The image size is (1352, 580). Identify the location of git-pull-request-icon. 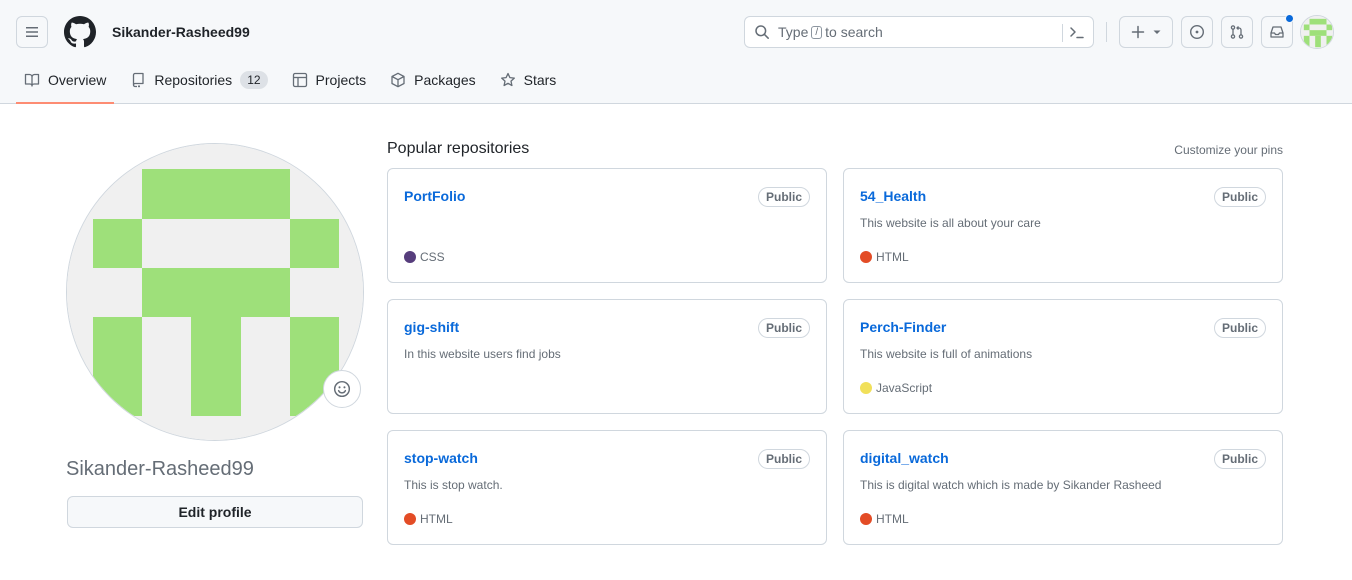
(1237, 32).